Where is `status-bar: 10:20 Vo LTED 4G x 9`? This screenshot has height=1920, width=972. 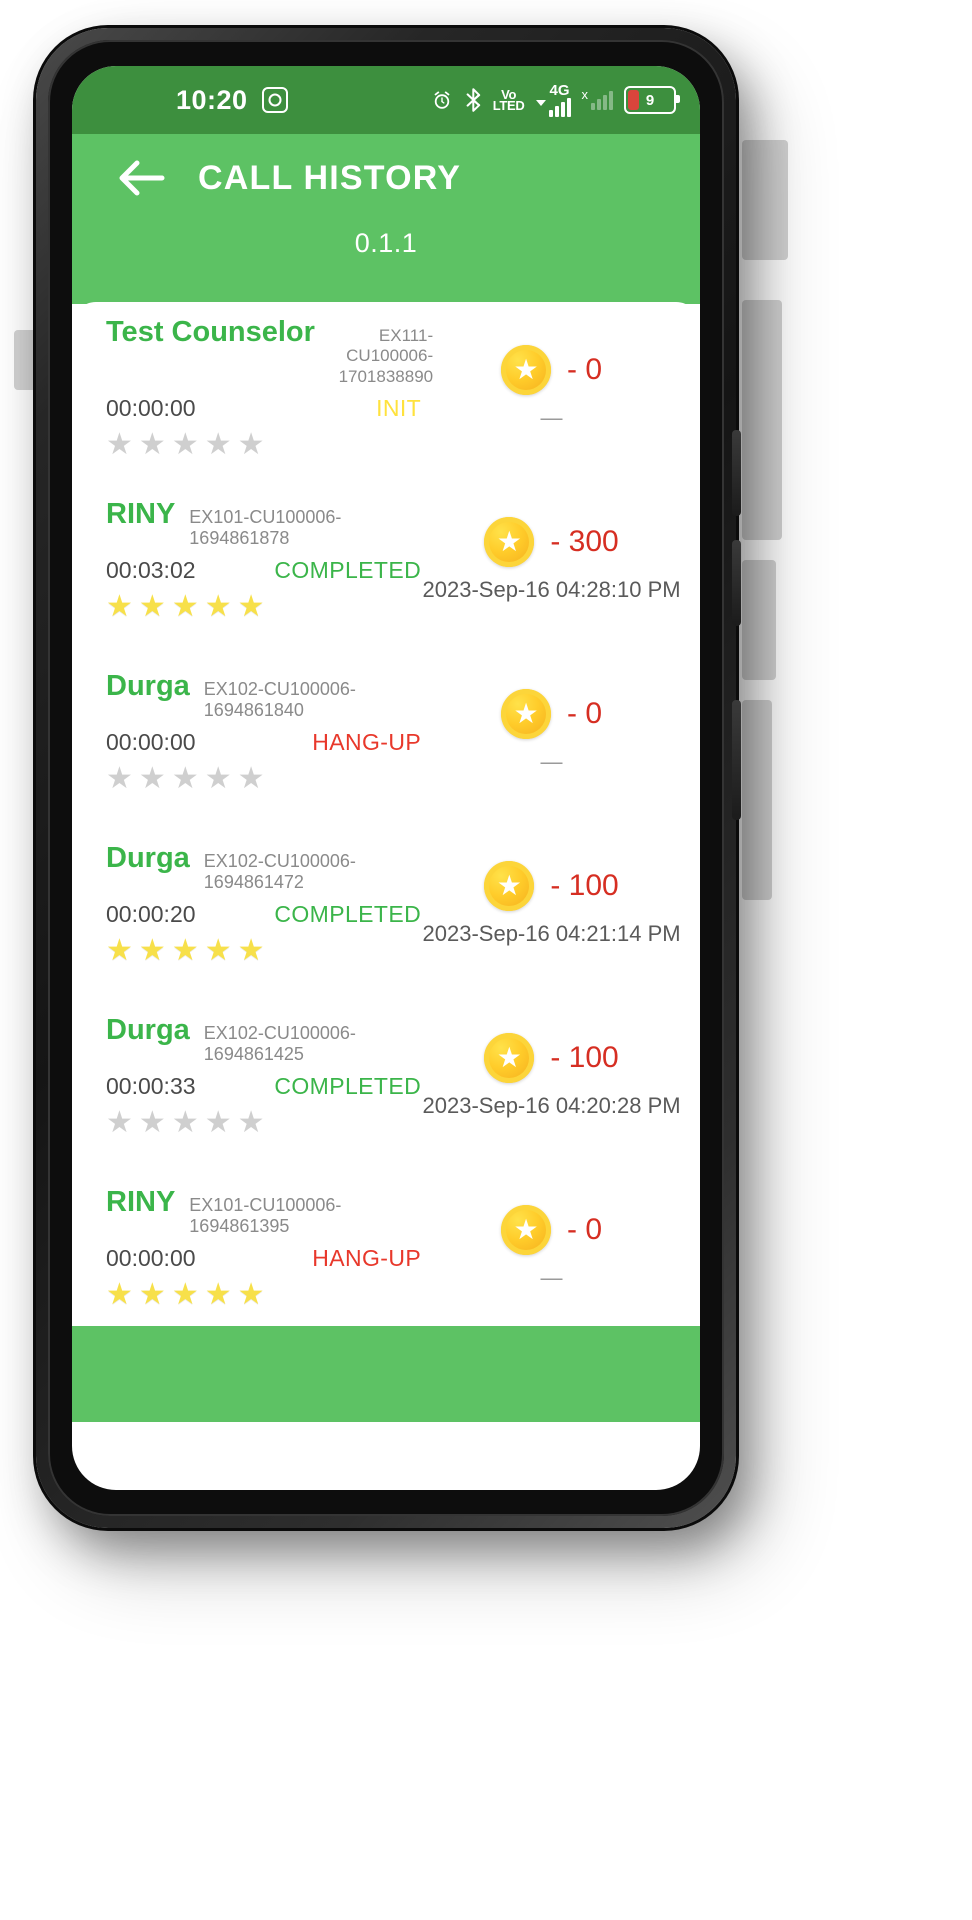 status-bar: 10:20 Vo LTED 4G x 9 is located at coordinates (386, 100).